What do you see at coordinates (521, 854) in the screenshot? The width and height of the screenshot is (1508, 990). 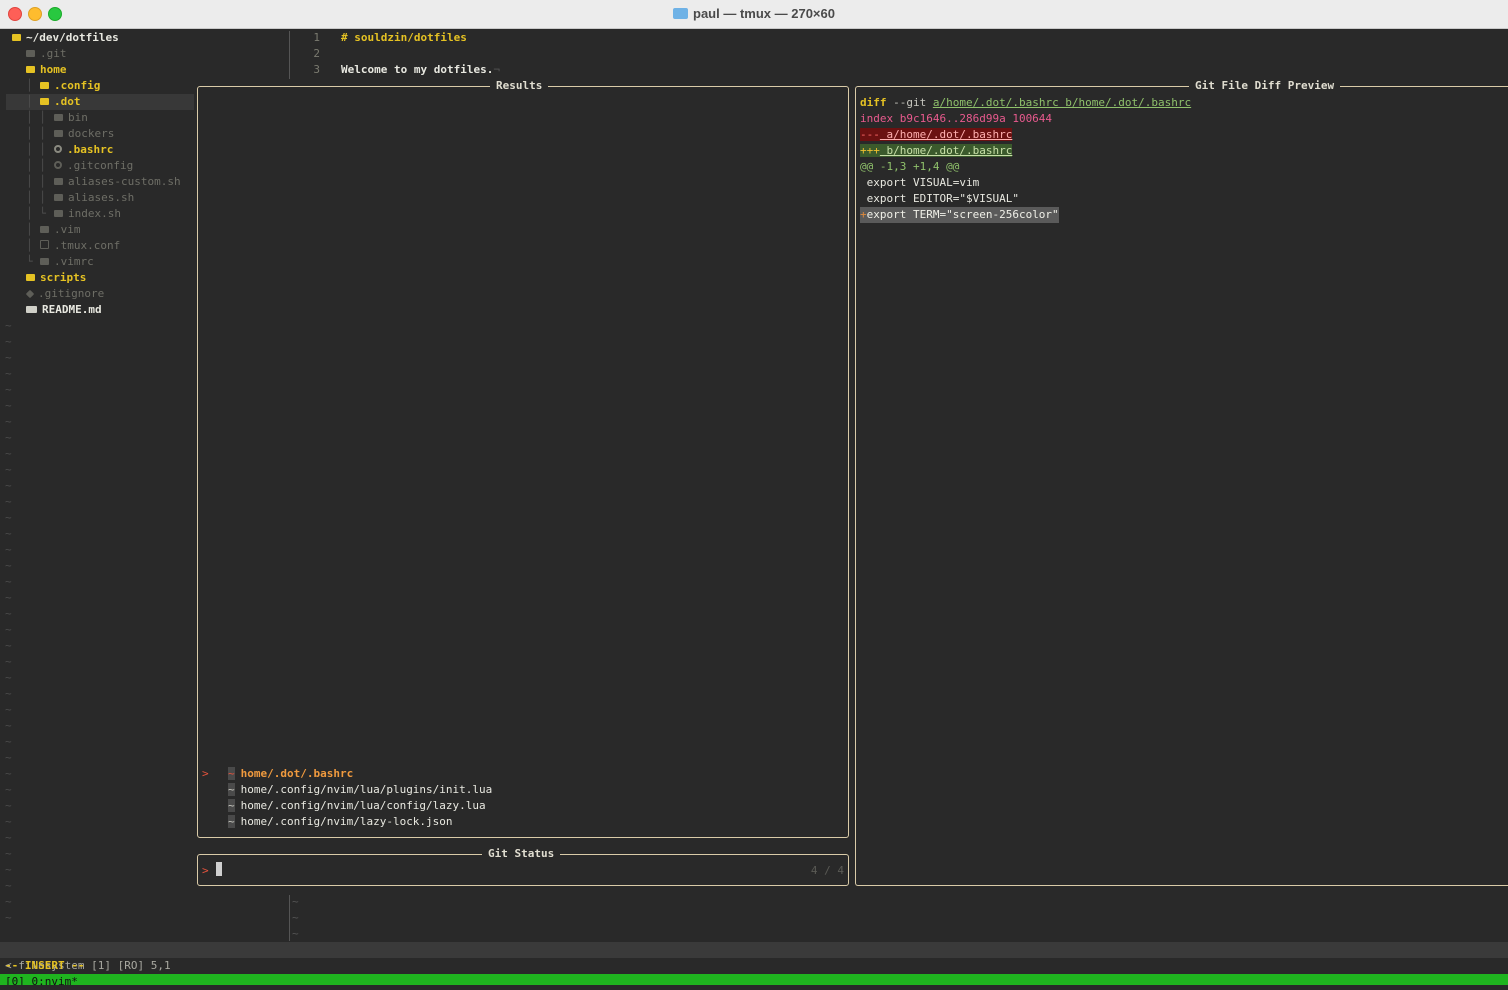 I see `prompt-panel-title: Git Status` at bounding box center [521, 854].